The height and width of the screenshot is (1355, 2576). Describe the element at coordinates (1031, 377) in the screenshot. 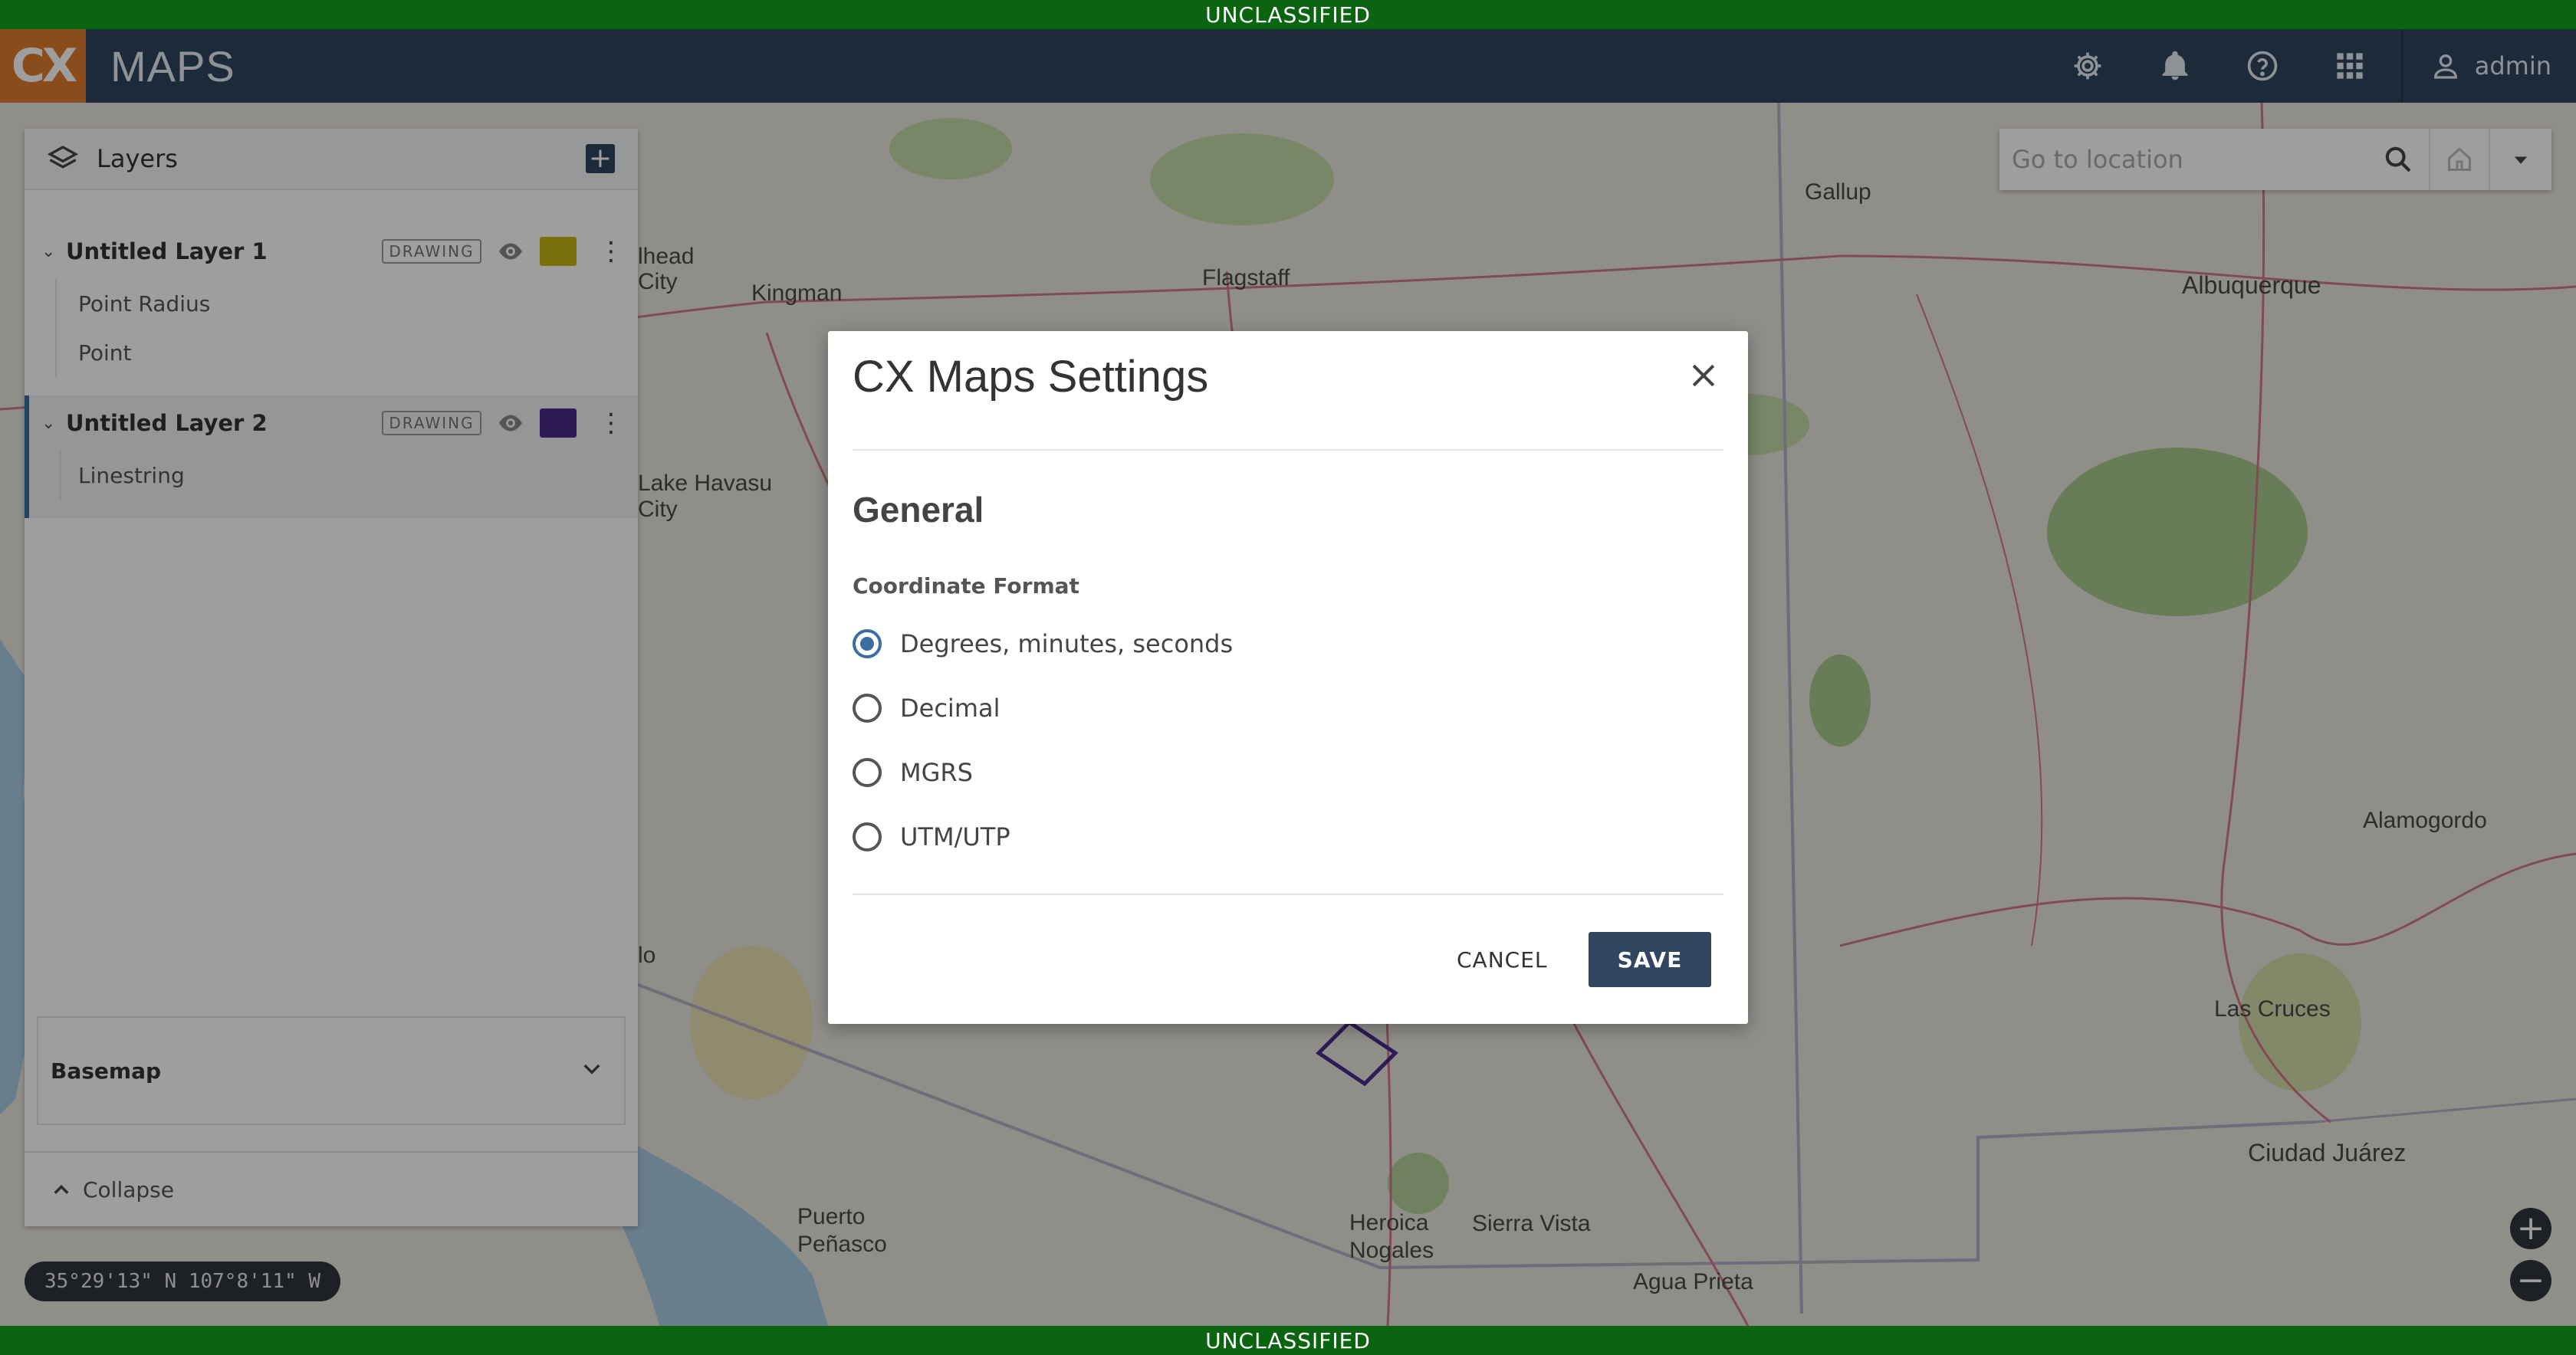

I see `dialog-title: CX Maps Settings` at that location.